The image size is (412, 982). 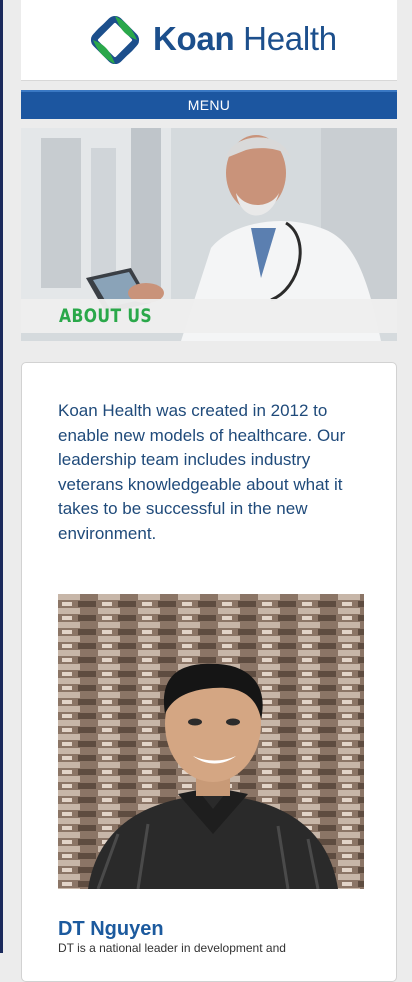 What do you see at coordinates (111, 929) in the screenshot?
I see `person-name: DT Nguyen` at bounding box center [111, 929].